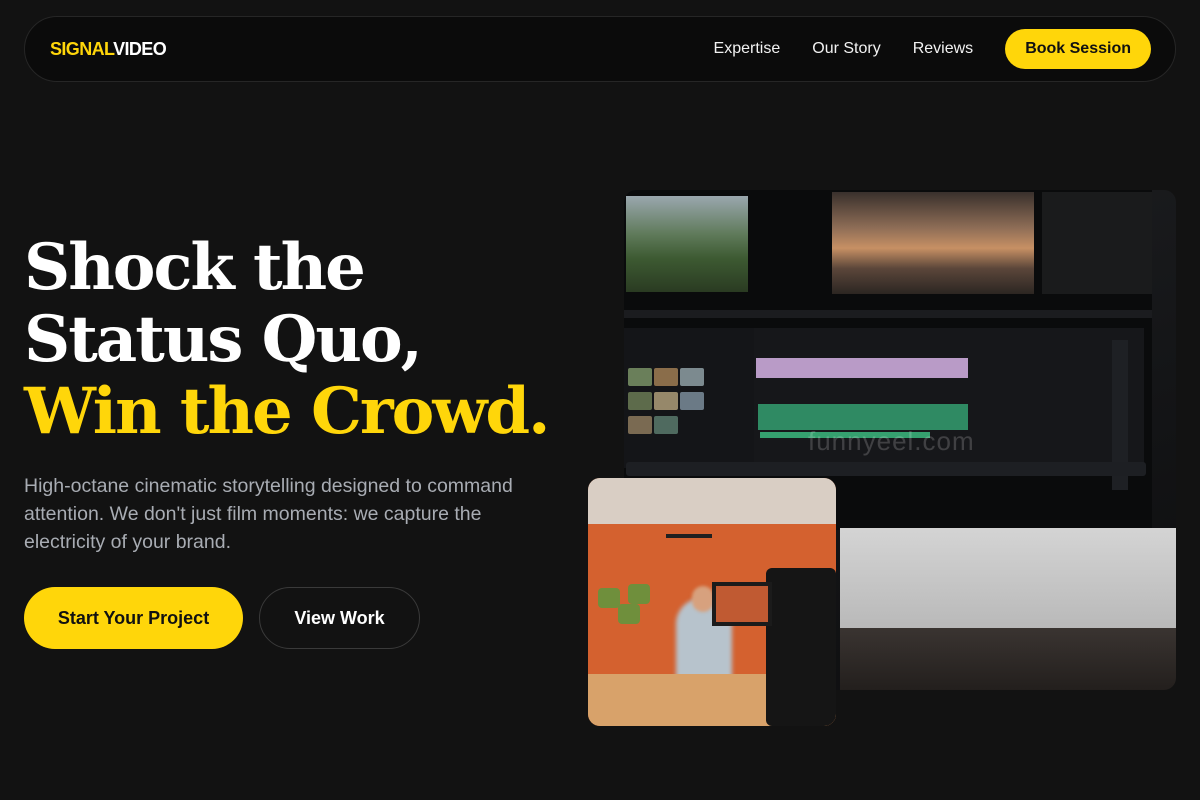 This screenshot has width=1200, height=800. Describe the element at coordinates (1078, 49) in the screenshot. I see `book-session-button: Book Session` at that location.